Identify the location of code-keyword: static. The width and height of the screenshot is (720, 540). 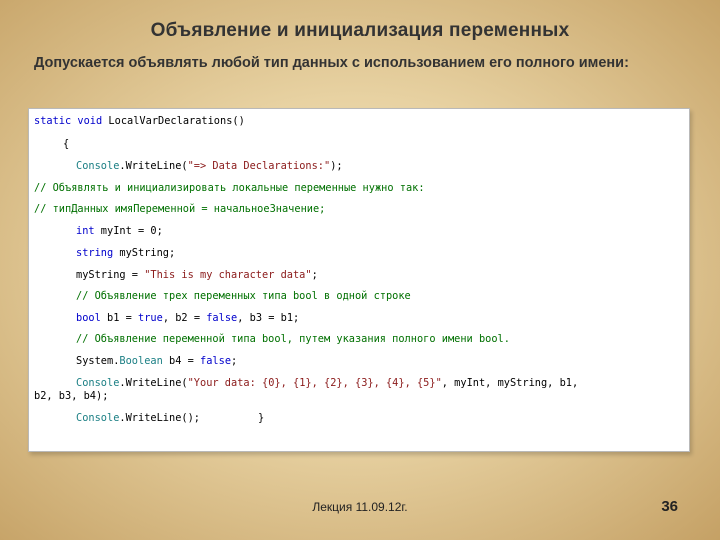
(53, 121).